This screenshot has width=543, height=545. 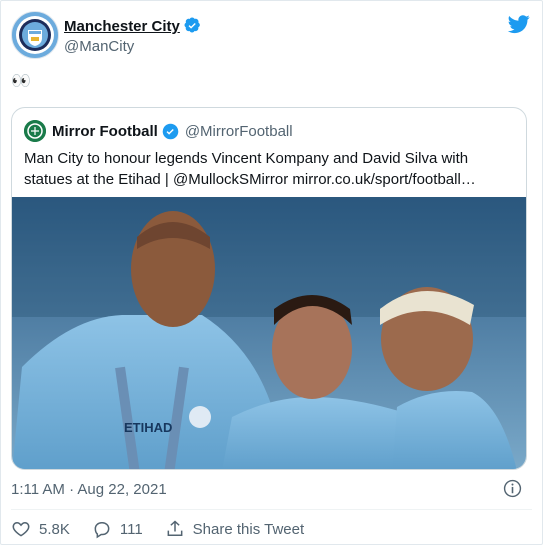 What do you see at coordinates (512, 488) in the screenshot?
I see `info-icon` at bounding box center [512, 488].